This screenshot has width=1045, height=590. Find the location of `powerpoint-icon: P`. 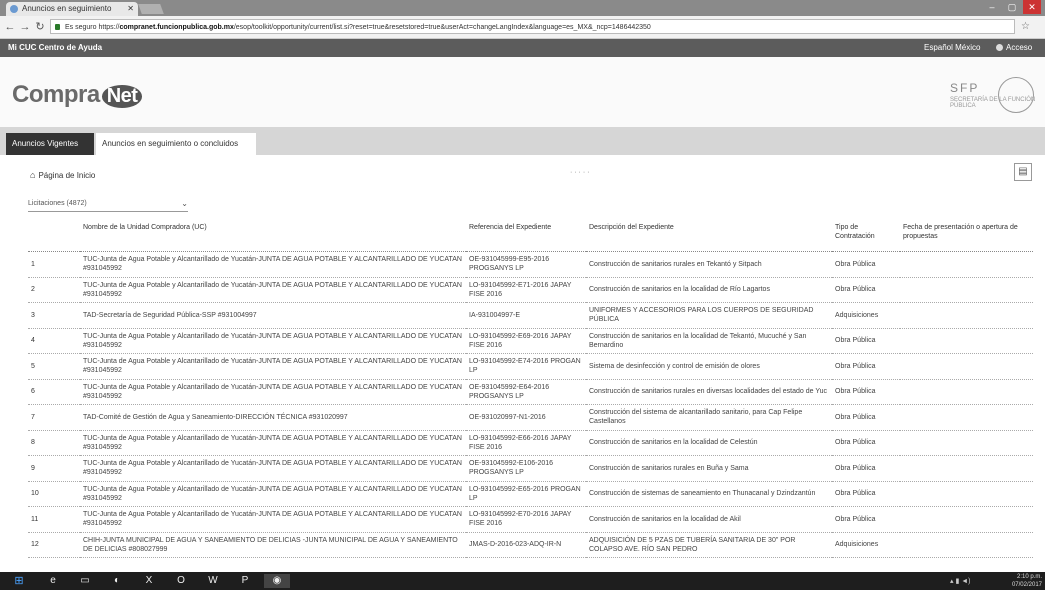

powerpoint-icon: P is located at coordinates (245, 581).